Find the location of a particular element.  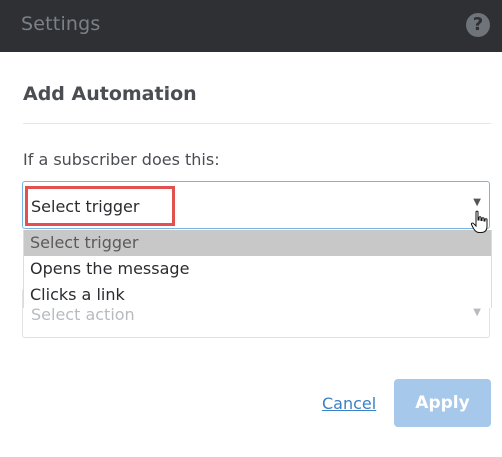

heading-divider is located at coordinates (257, 123).